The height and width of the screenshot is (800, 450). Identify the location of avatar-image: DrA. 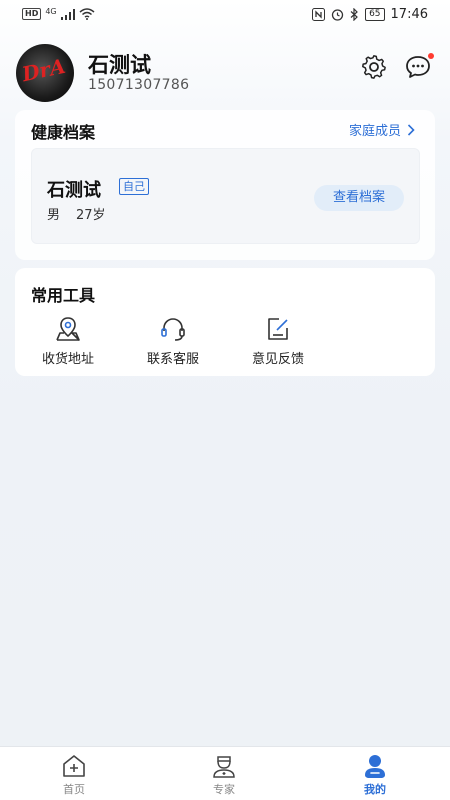
(43, 70).